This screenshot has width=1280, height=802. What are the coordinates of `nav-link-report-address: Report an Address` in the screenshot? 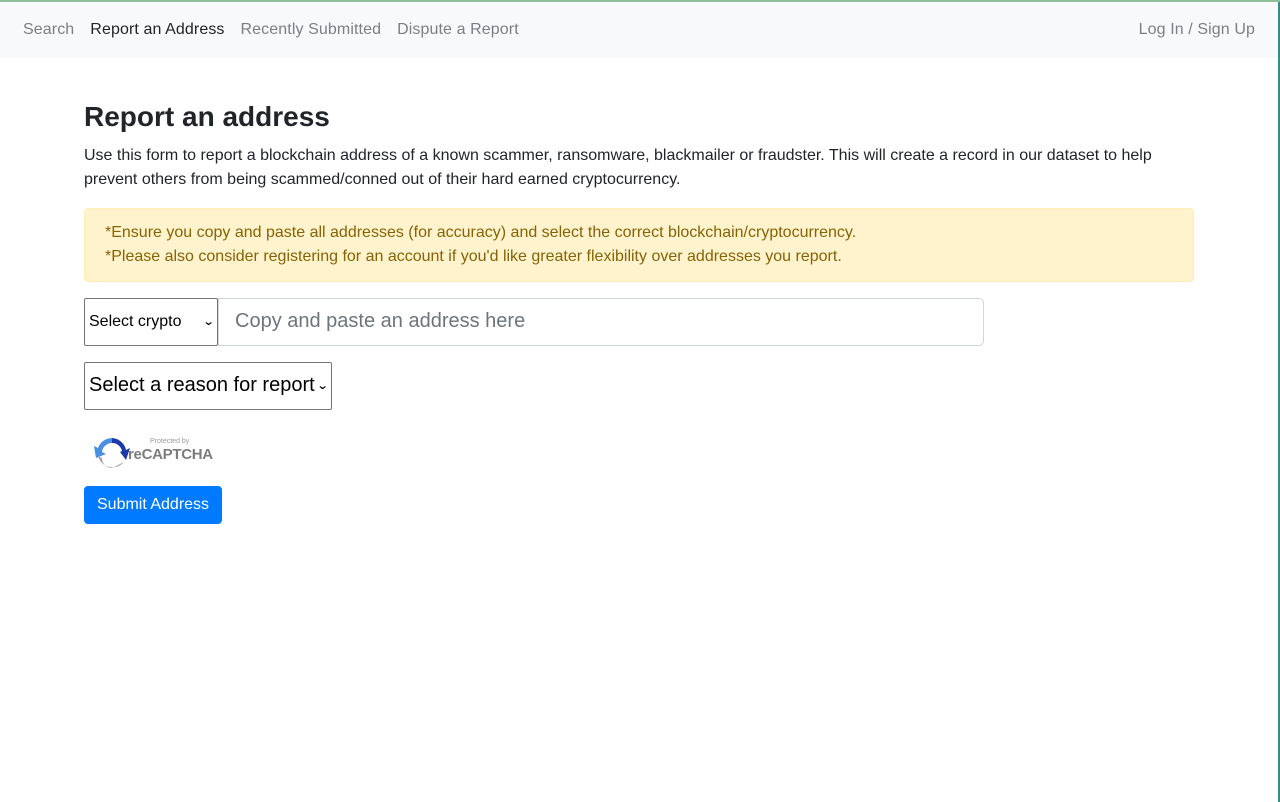 It's located at (157, 30).